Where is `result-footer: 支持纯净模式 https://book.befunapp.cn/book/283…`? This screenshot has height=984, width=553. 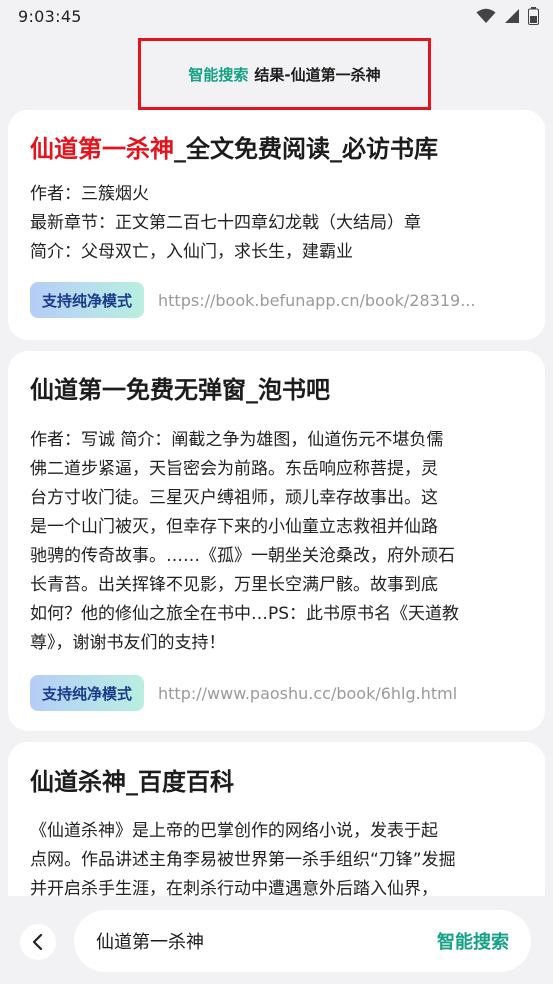 result-footer: 支持纯净模式 https://book.befunapp.cn/book/283… is located at coordinates (276, 300).